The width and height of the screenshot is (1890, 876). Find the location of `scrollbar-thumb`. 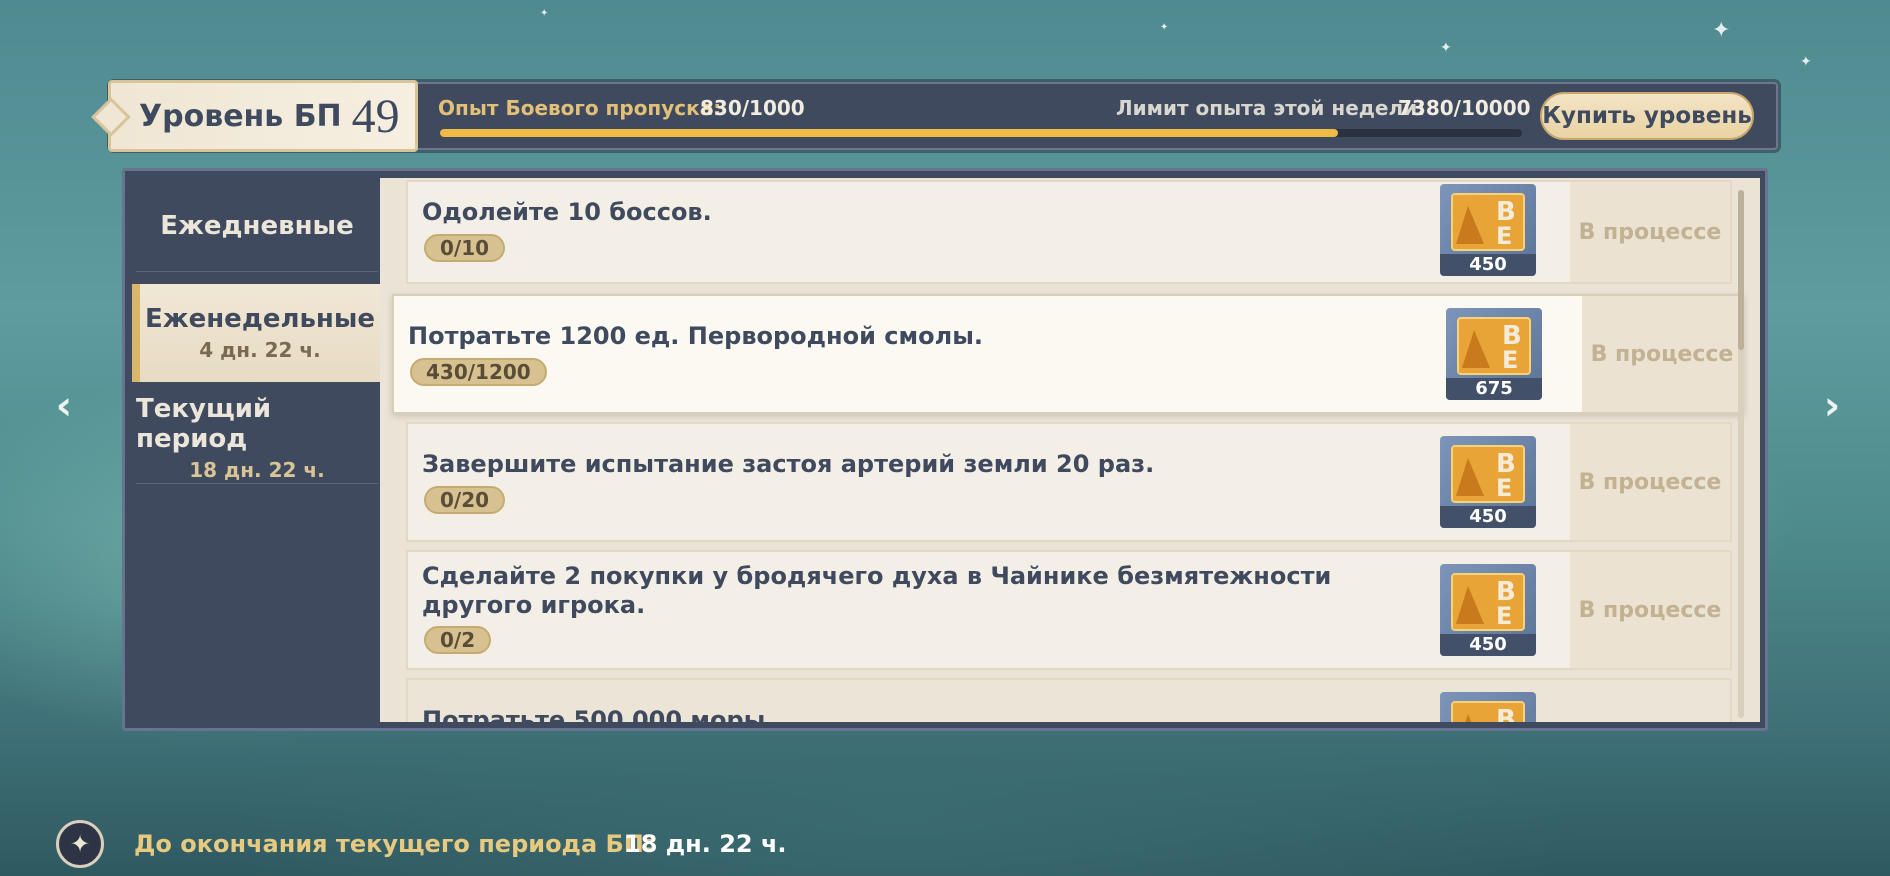

scrollbar-thumb is located at coordinates (1741, 270).